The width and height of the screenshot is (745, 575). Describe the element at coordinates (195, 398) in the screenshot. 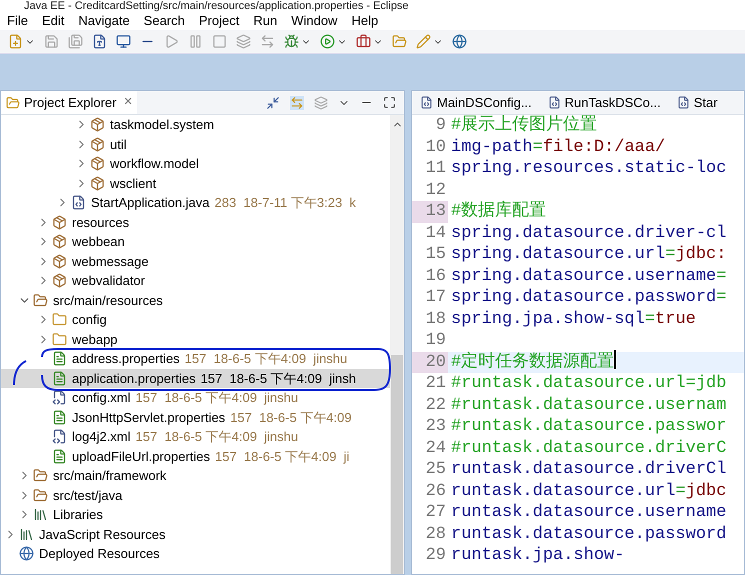

I see `tree-item: config.xml 157 18-6-5 下午4:09 jinshu` at that location.